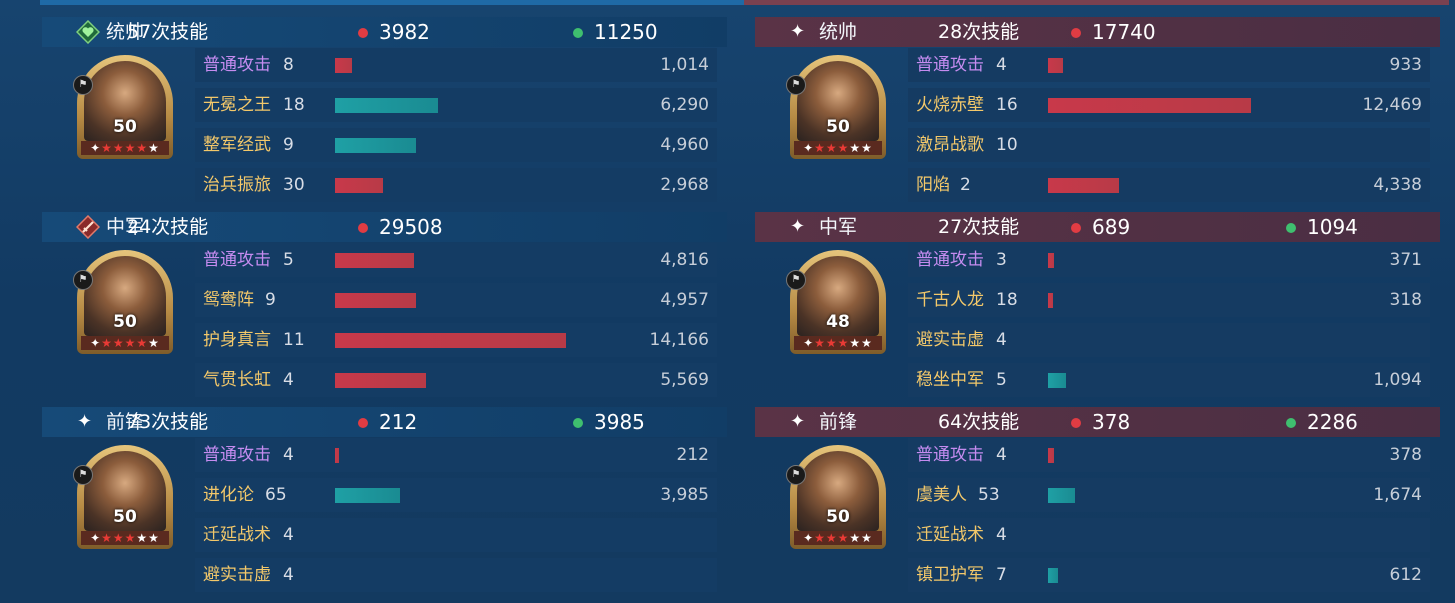 The height and width of the screenshot is (603, 1455). I want to click on skill-row: 激昂战歌 10, so click(1169, 145).